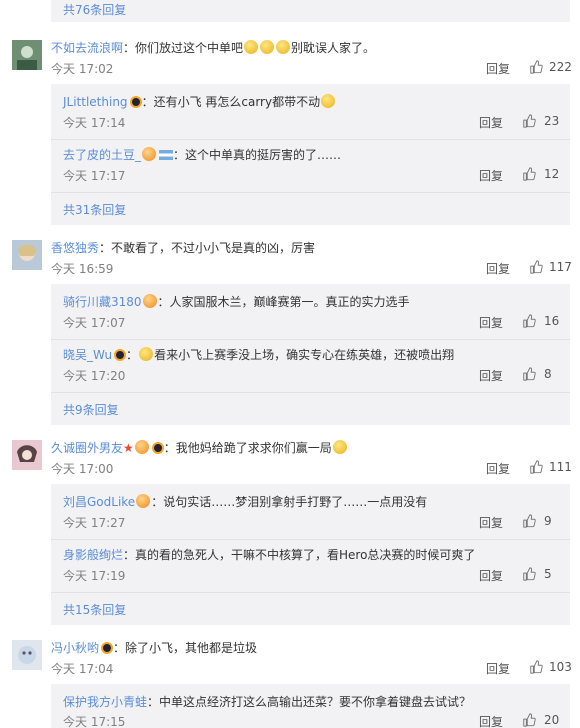 The width and height of the screenshot is (580, 728). I want to click on thread-box, so click(310, 11).